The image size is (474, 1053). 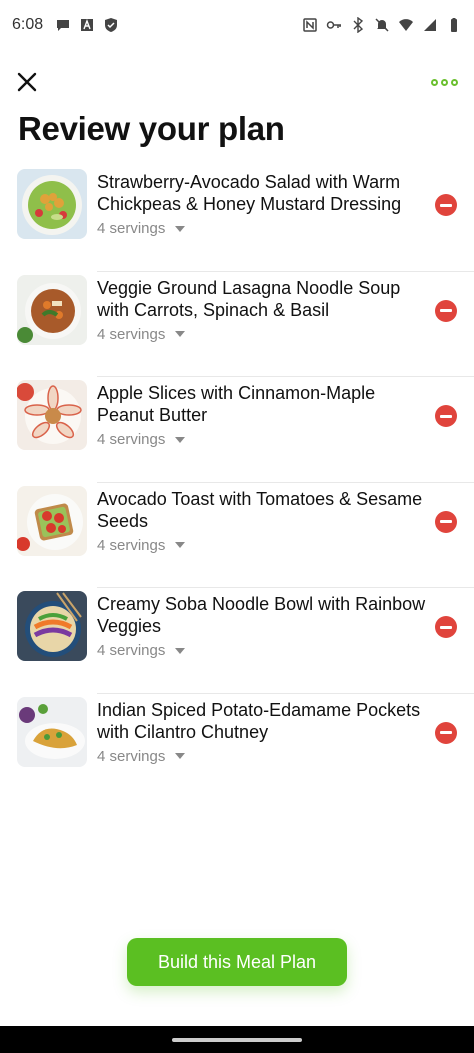 I want to click on chat-bubble-icon, so click(x=63, y=25).